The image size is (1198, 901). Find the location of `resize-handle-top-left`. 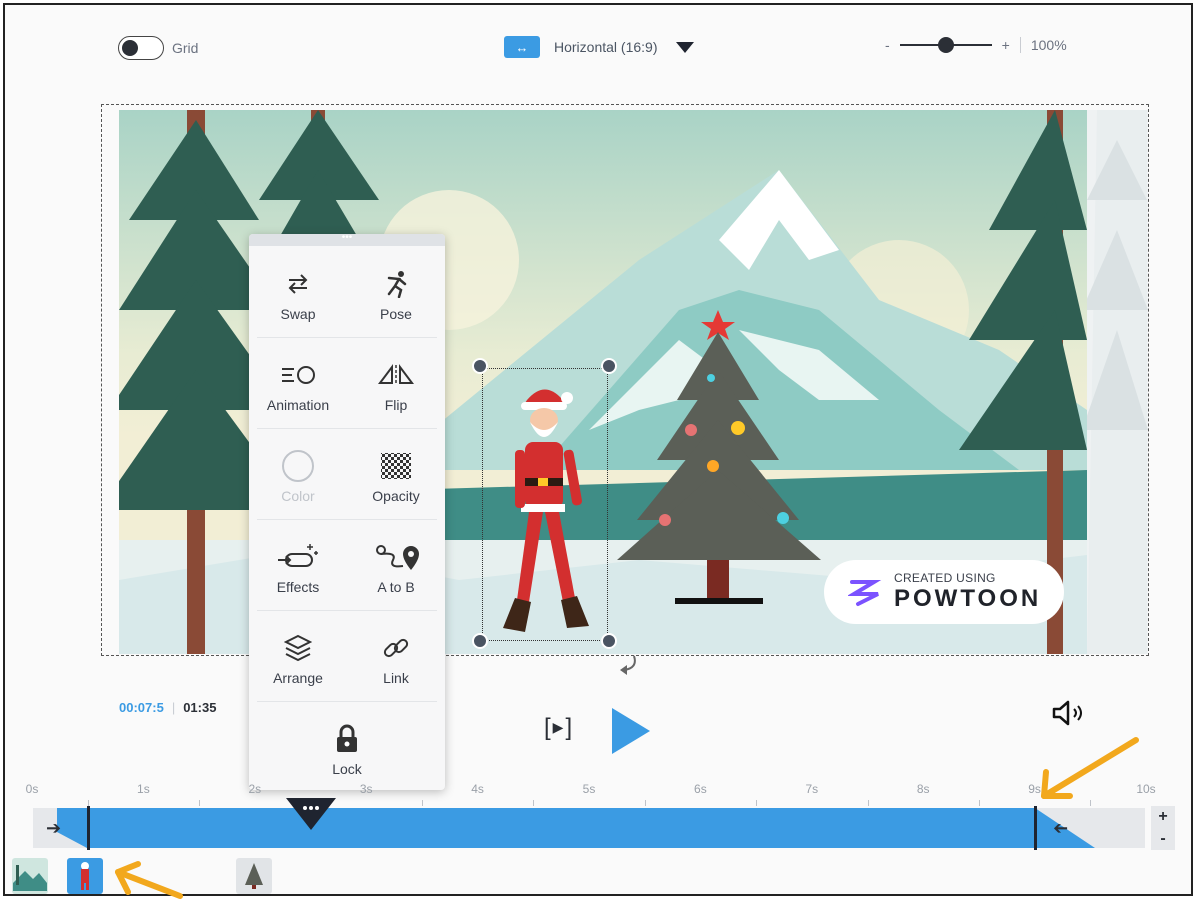

resize-handle-top-left is located at coordinates (480, 366).